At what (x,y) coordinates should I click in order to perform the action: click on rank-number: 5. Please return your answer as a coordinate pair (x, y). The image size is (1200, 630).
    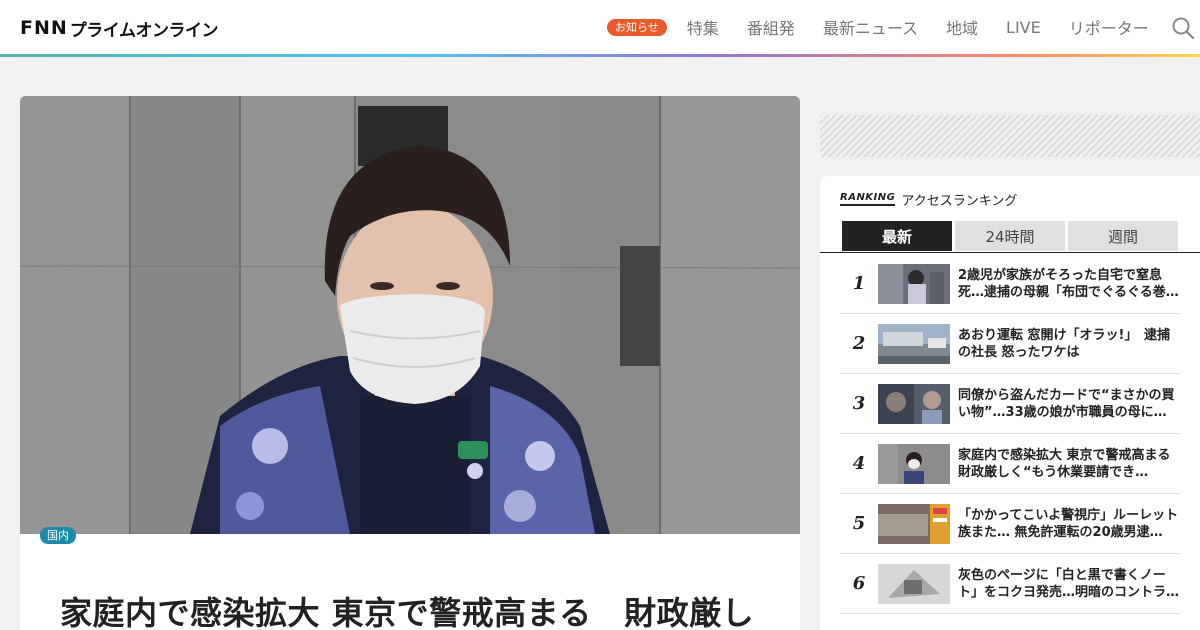
    Looking at the image, I should click on (859, 523).